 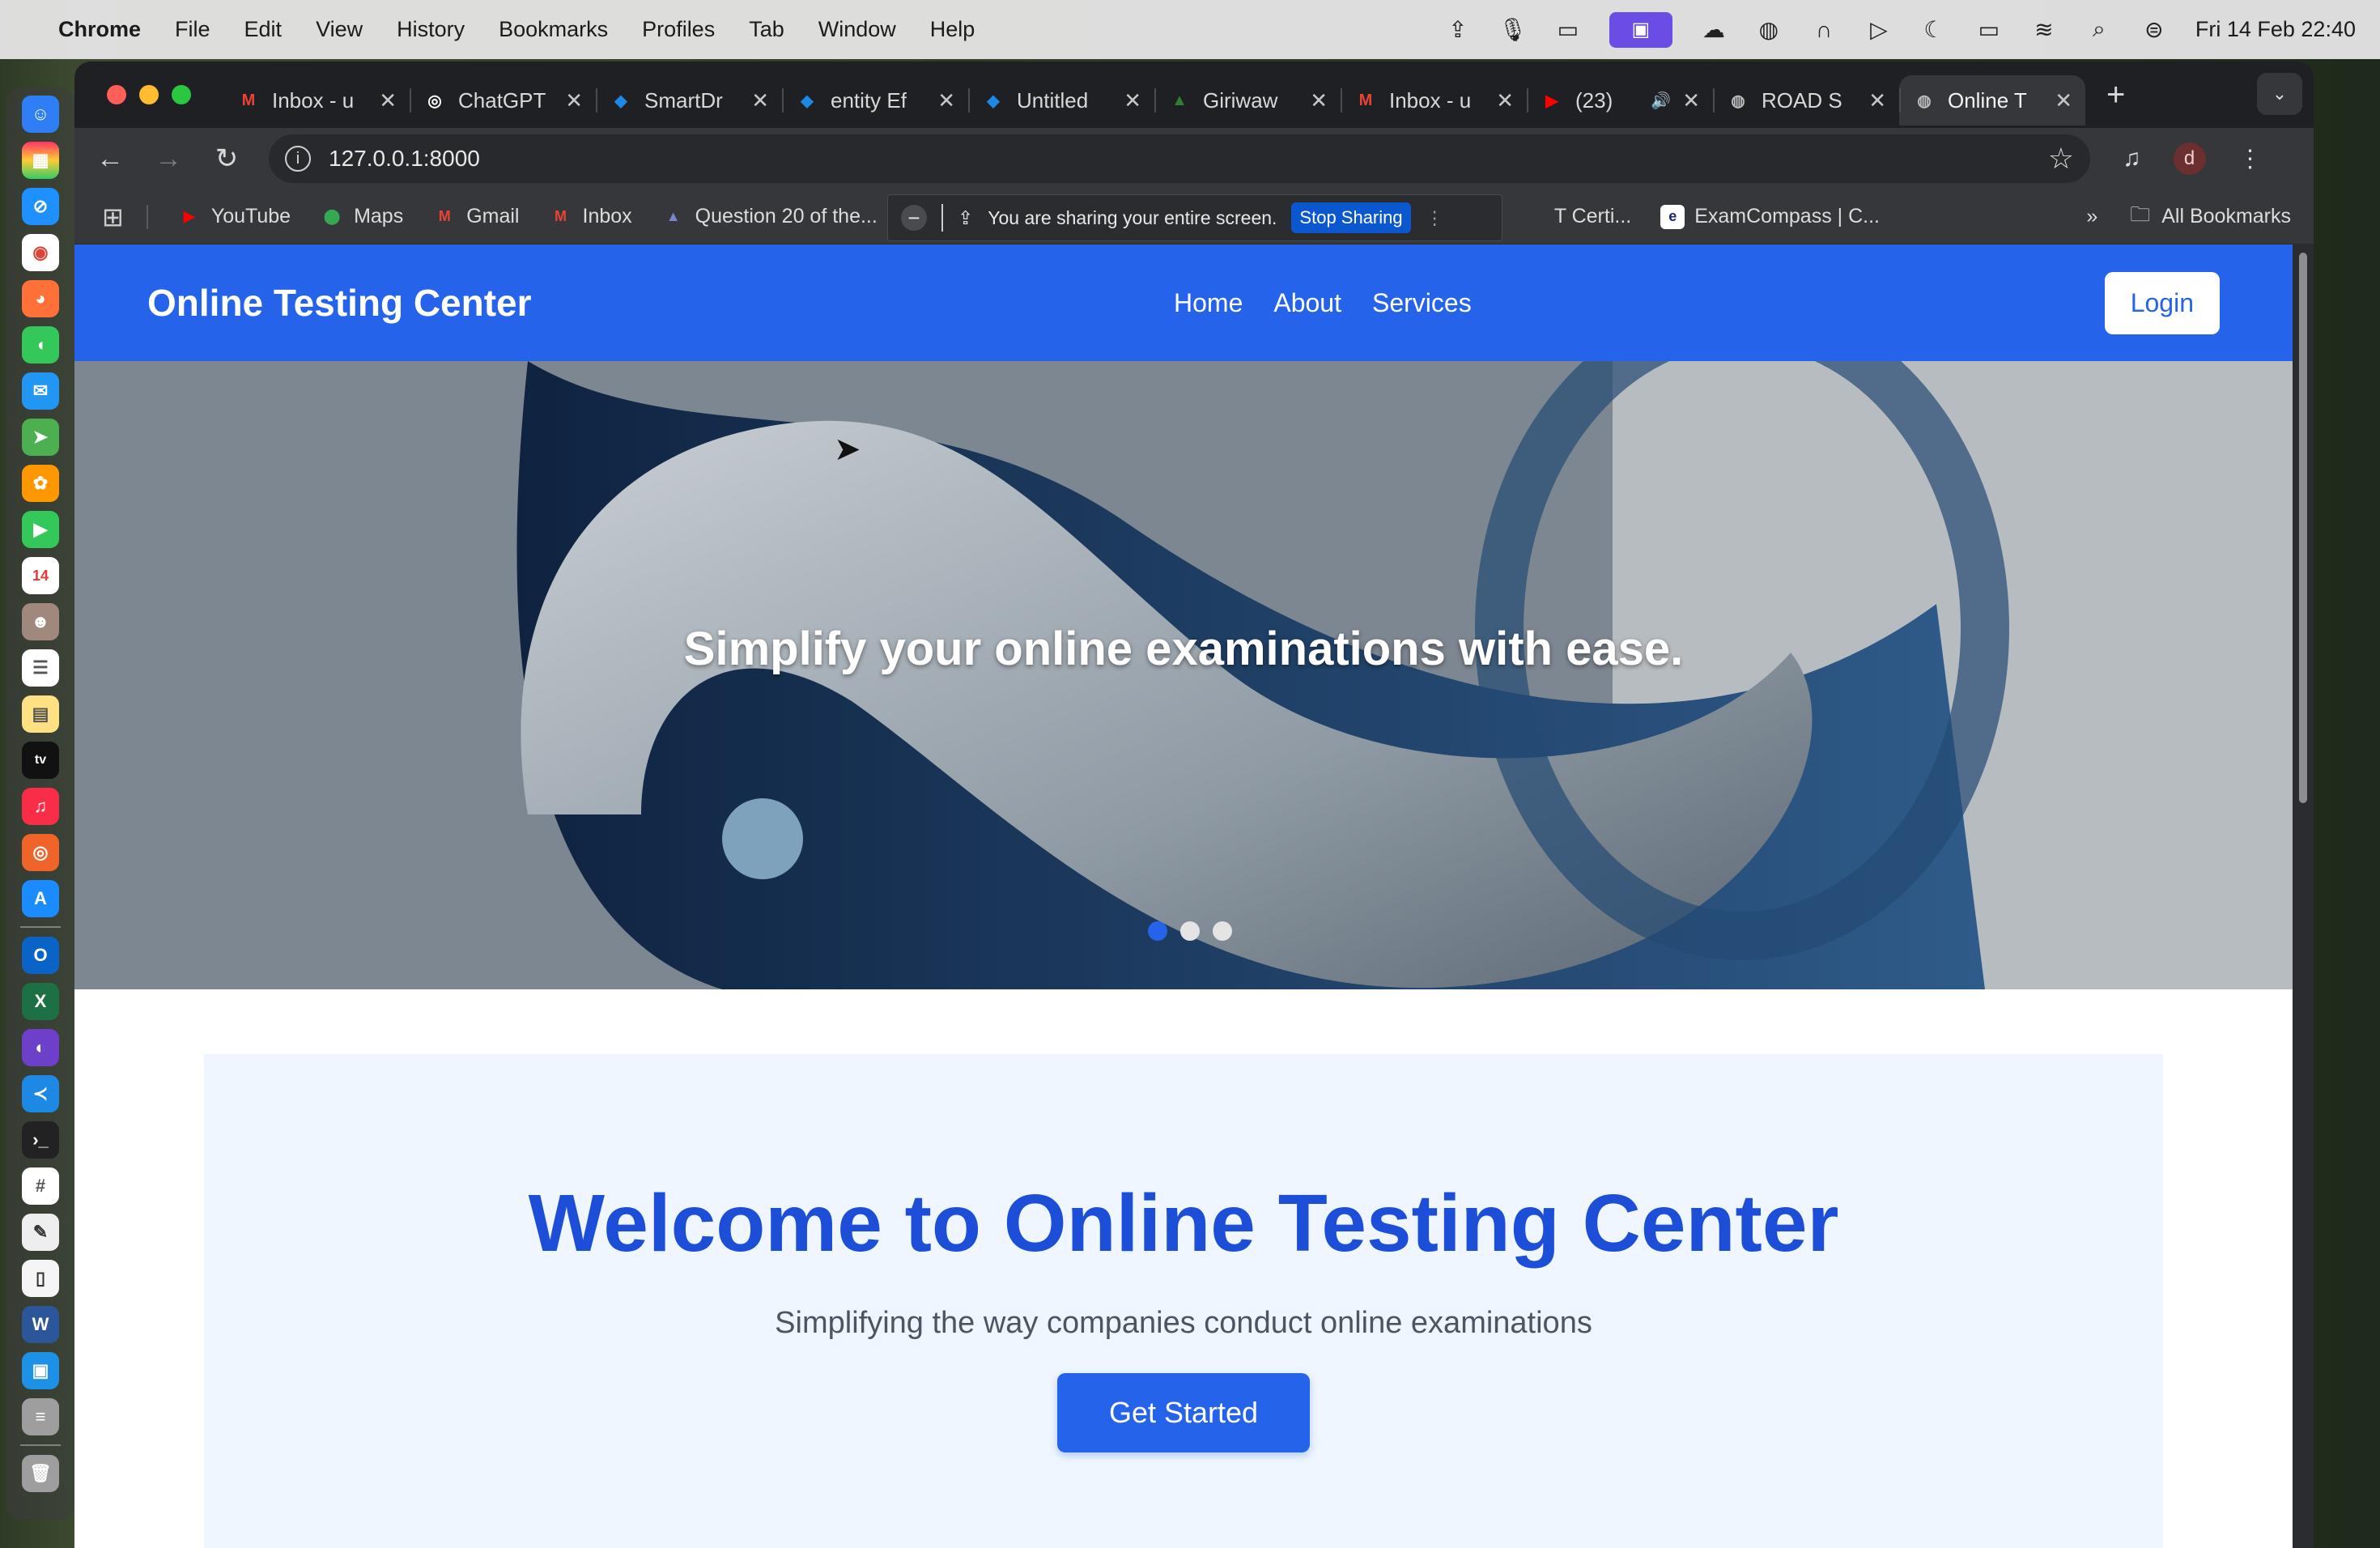 I want to click on chrome-icon: ◉, so click(x=40, y=253).